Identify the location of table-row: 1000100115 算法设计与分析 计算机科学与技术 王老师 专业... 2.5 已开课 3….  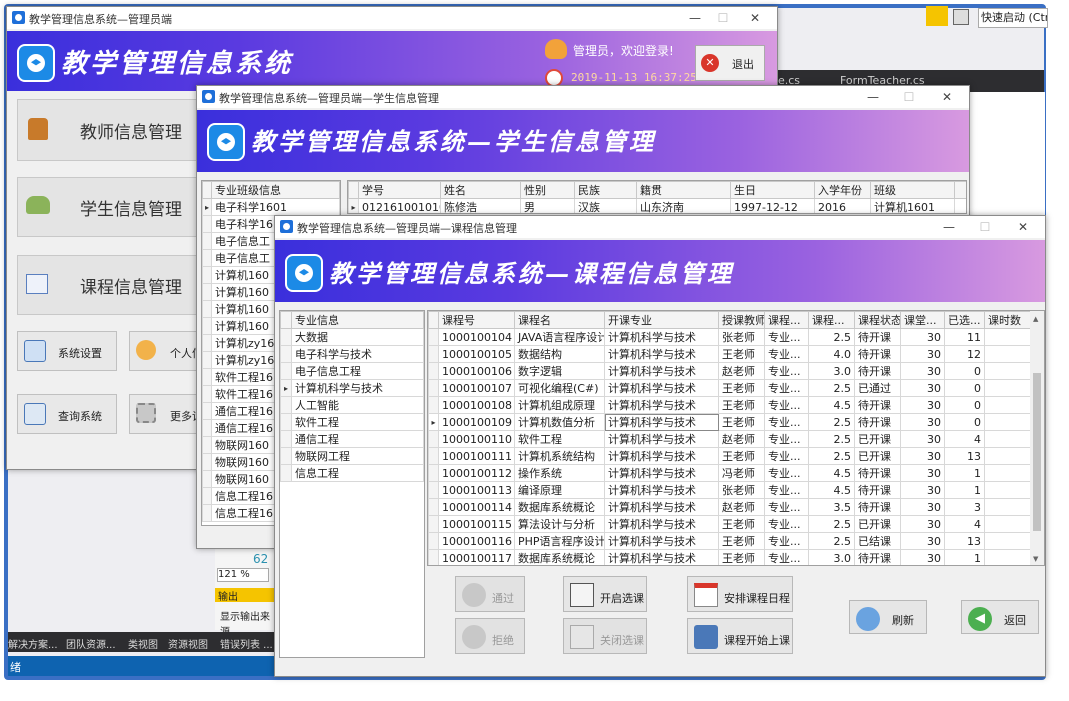
(729, 524).